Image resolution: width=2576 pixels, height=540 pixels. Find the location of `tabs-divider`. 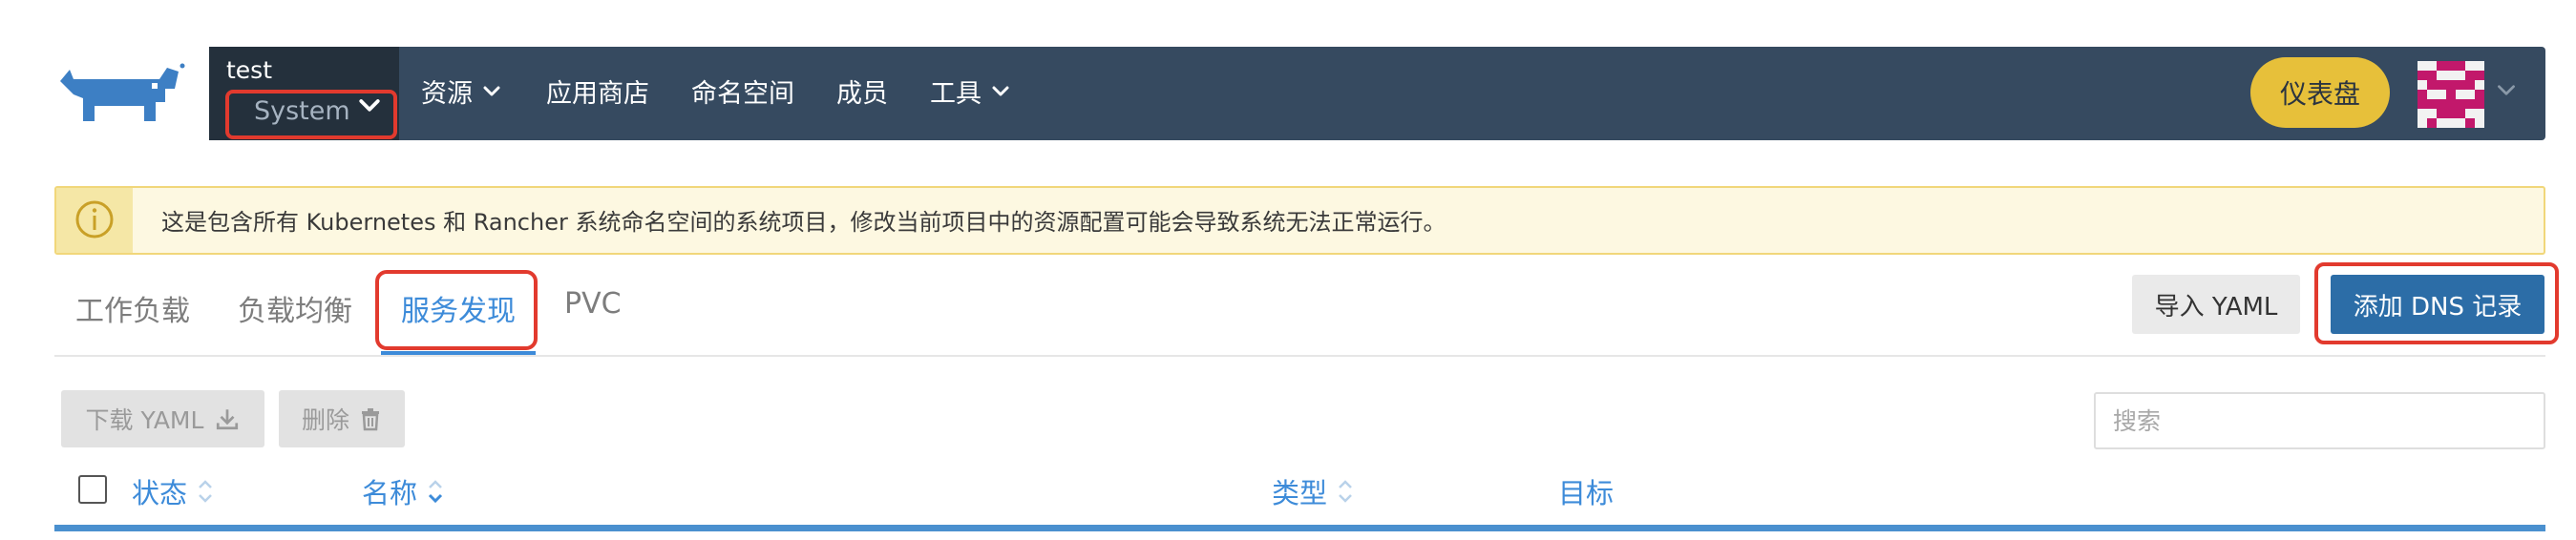

tabs-divider is located at coordinates (1299, 356).